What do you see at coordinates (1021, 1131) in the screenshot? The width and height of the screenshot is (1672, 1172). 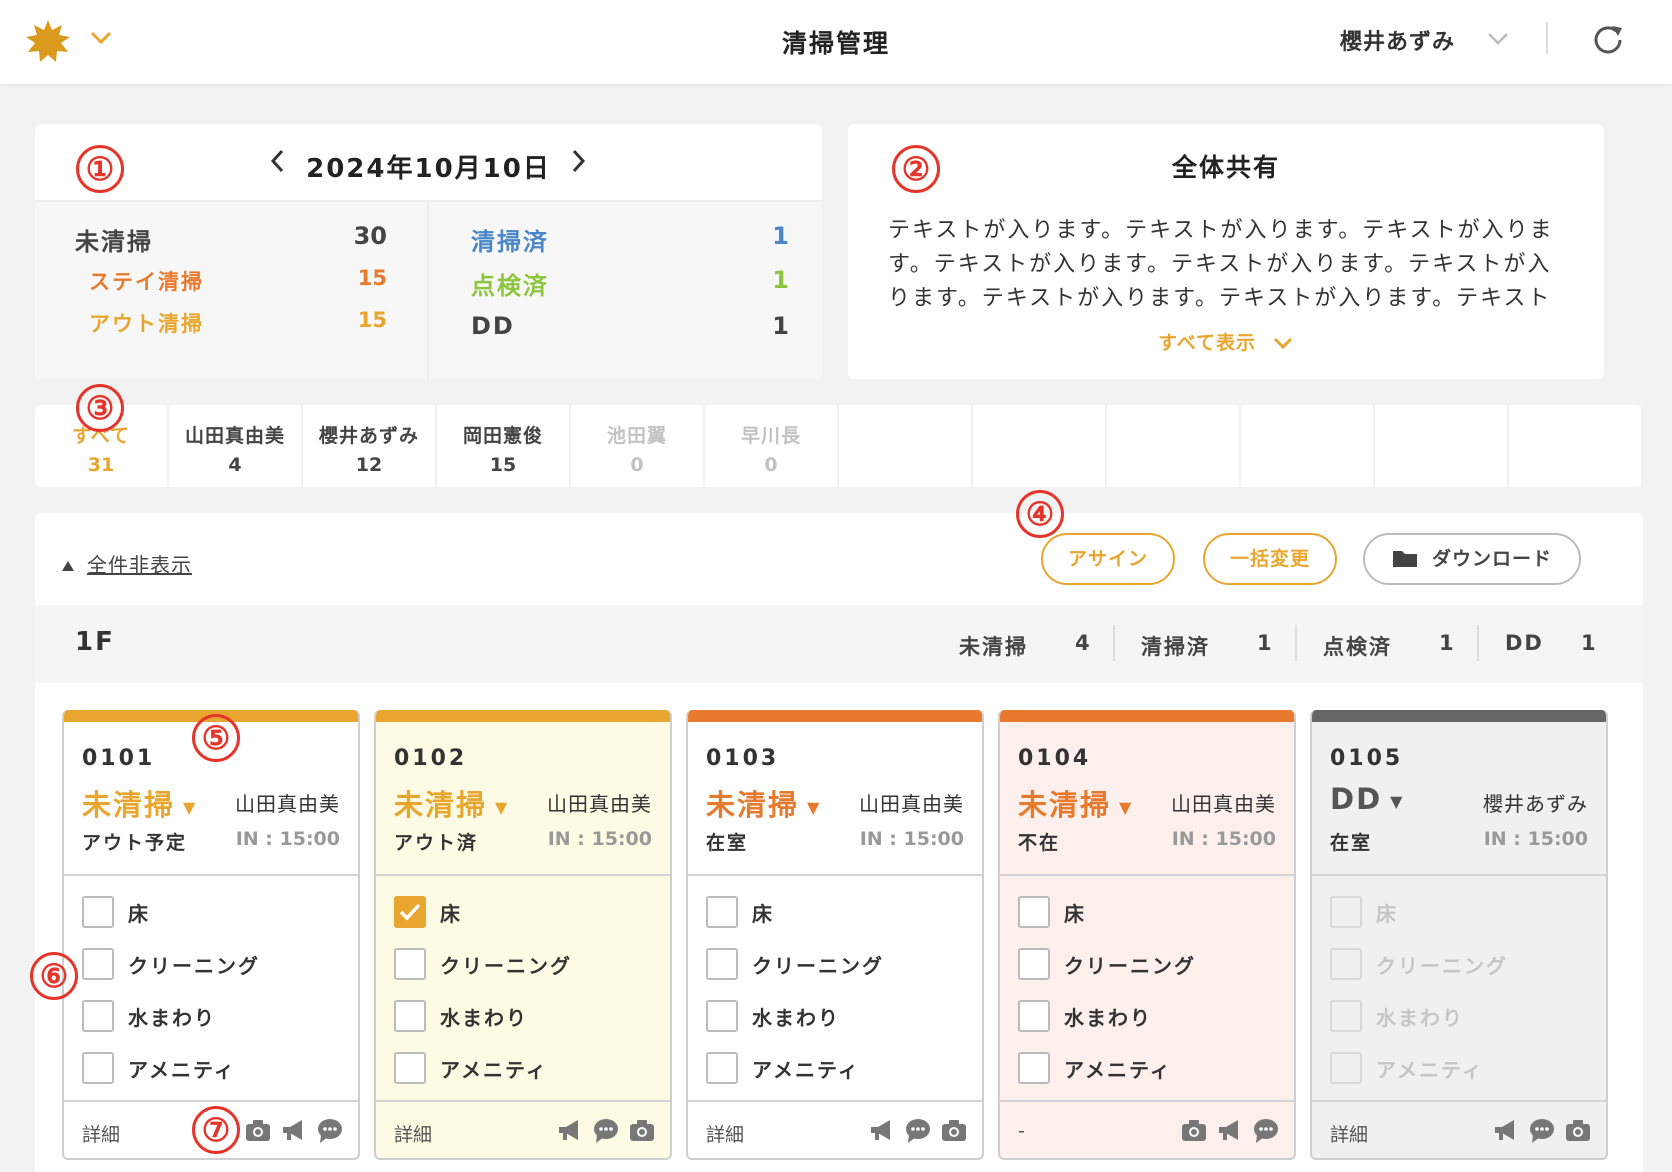 I see `detail-link: -` at bounding box center [1021, 1131].